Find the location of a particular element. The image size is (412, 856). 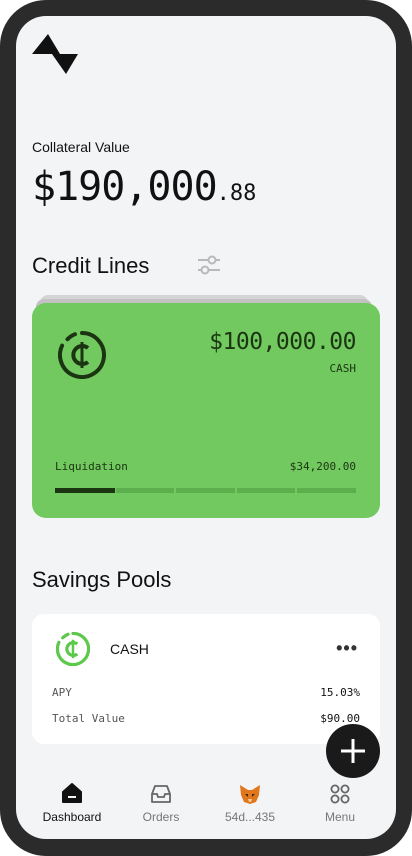

pool-row-value: 15.03% is located at coordinates (340, 692).